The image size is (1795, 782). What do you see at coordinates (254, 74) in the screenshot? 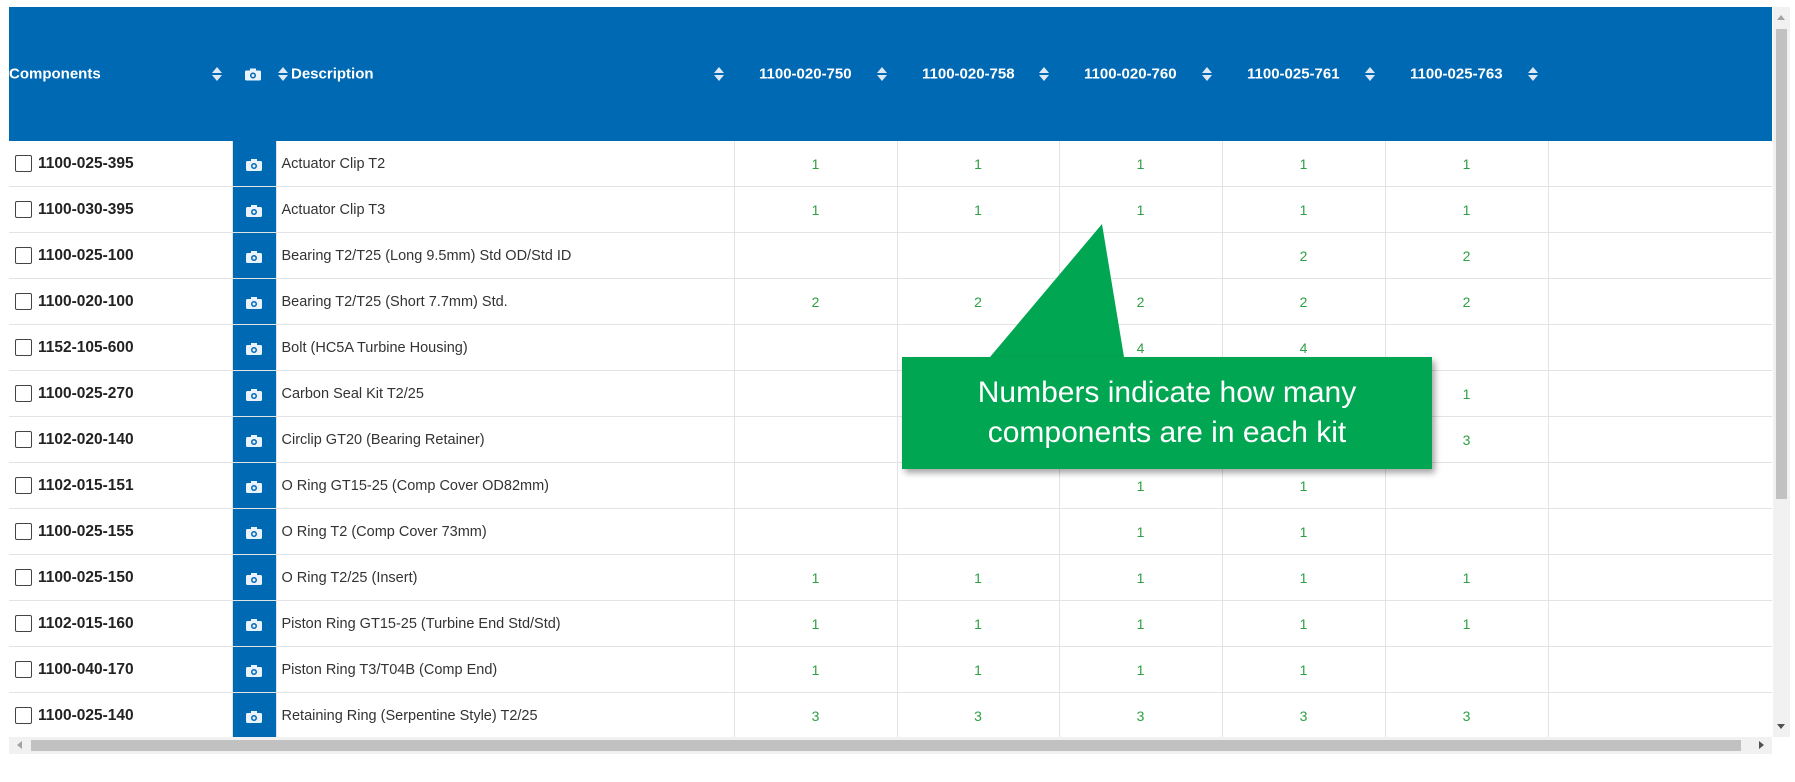
I see `column-header-photo` at bounding box center [254, 74].